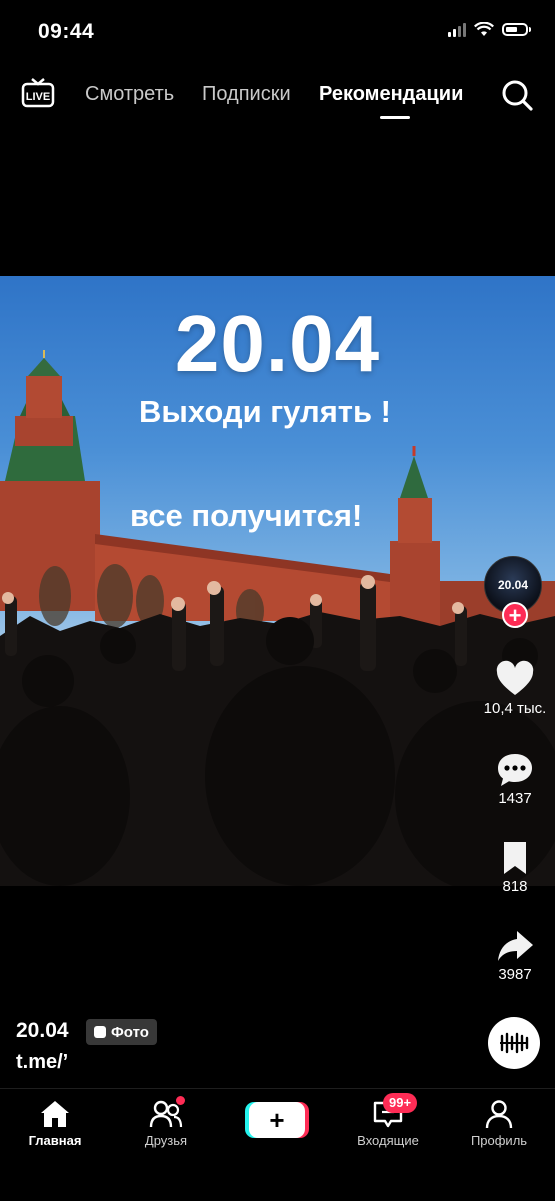 Image resolution: width=555 pixels, height=1201 pixels. I want to click on share-count: 3987, so click(515, 974).